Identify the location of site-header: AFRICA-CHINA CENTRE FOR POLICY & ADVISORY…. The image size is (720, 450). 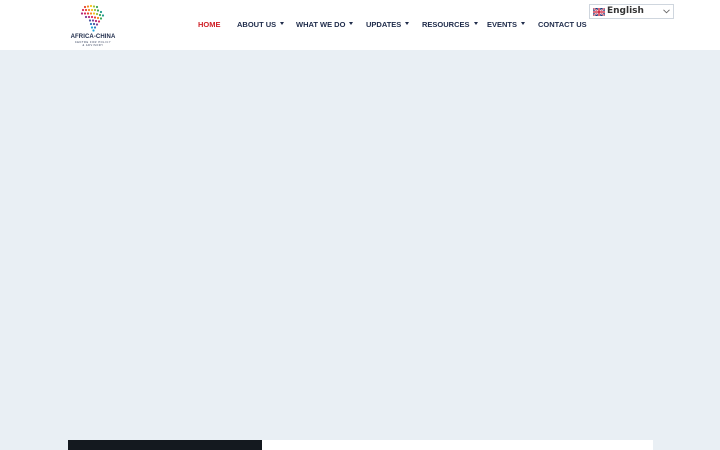
(360, 25).